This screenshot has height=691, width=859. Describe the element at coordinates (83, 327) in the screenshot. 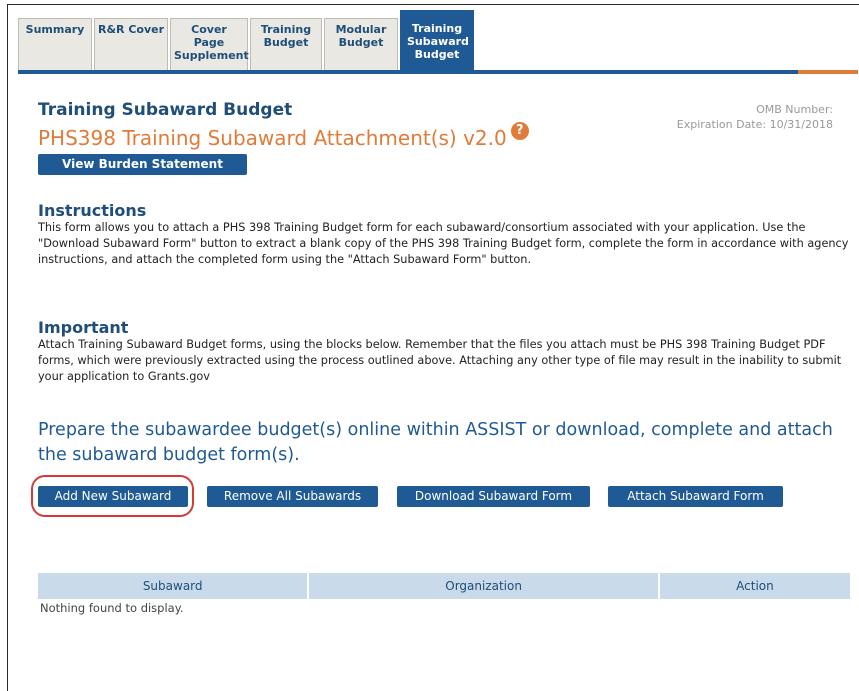

I see `important-heading: Important` at that location.